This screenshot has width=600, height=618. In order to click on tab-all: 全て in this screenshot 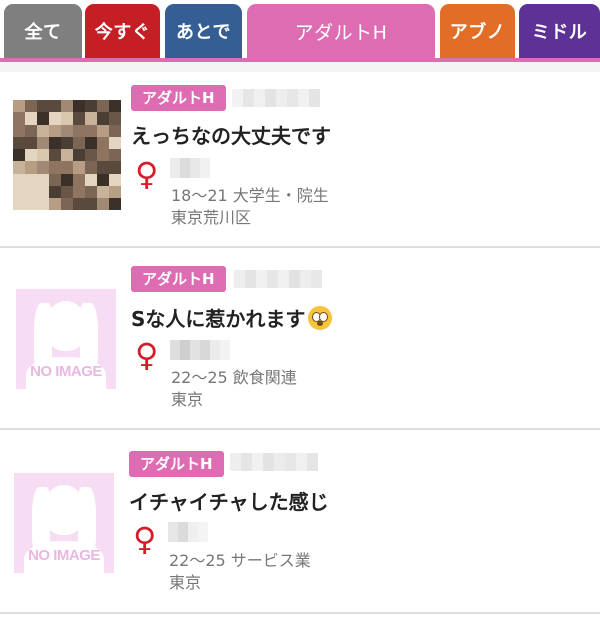, I will do `click(43, 31)`.